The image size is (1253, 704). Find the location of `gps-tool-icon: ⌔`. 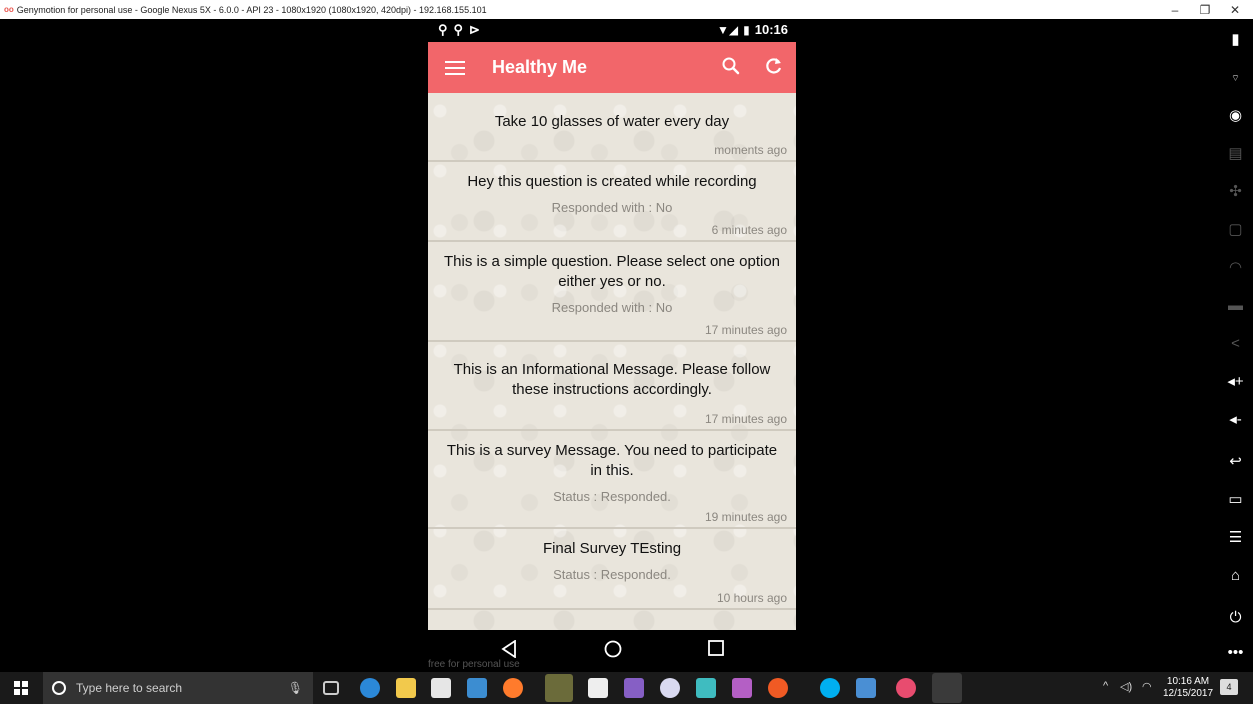

gps-tool-icon: ⌔ is located at coordinates (1235, 78).